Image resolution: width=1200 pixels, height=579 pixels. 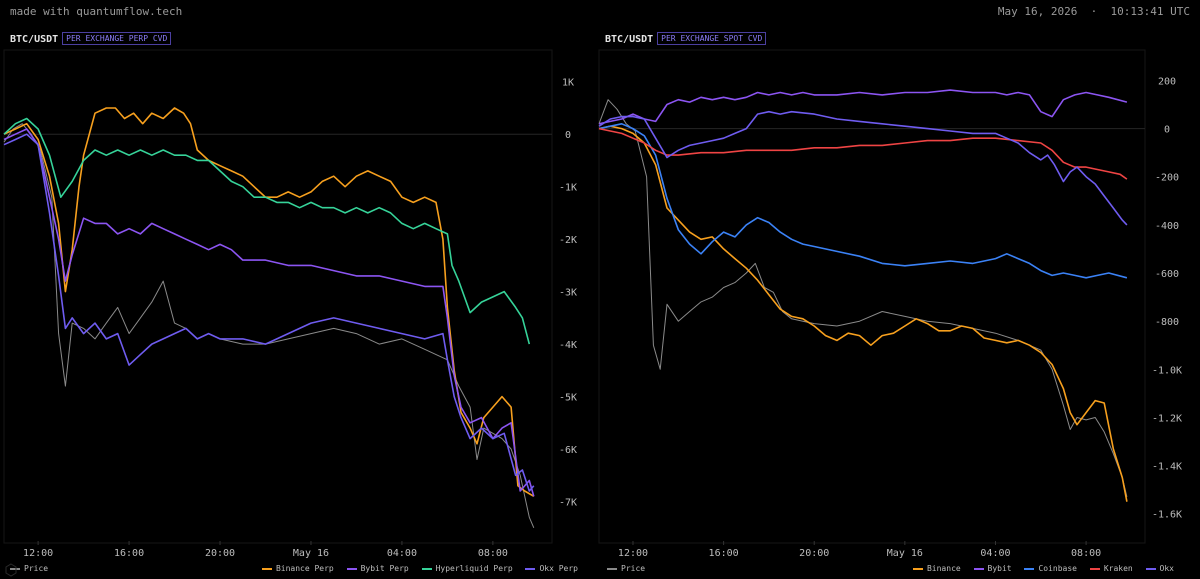 I want to click on spot-price-legend-label: Price, so click(x=633, y=568).